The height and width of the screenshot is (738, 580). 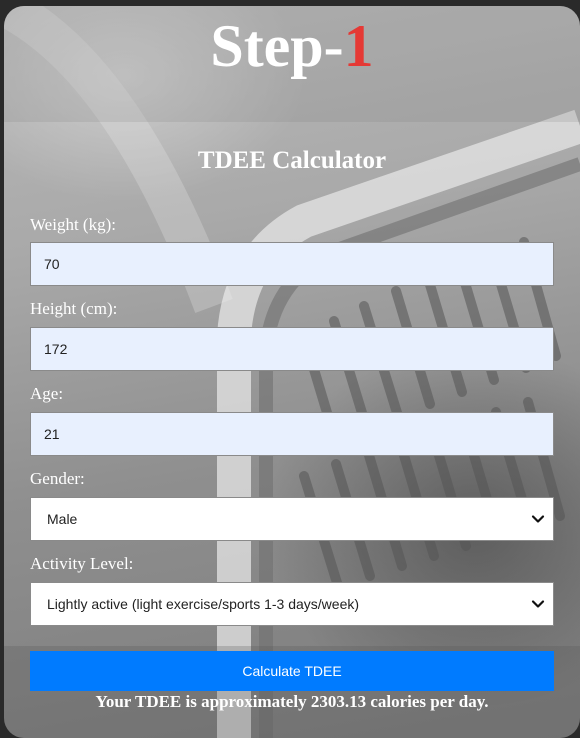 I want to click on step-title: Step-1, so click(x=292, y=46).